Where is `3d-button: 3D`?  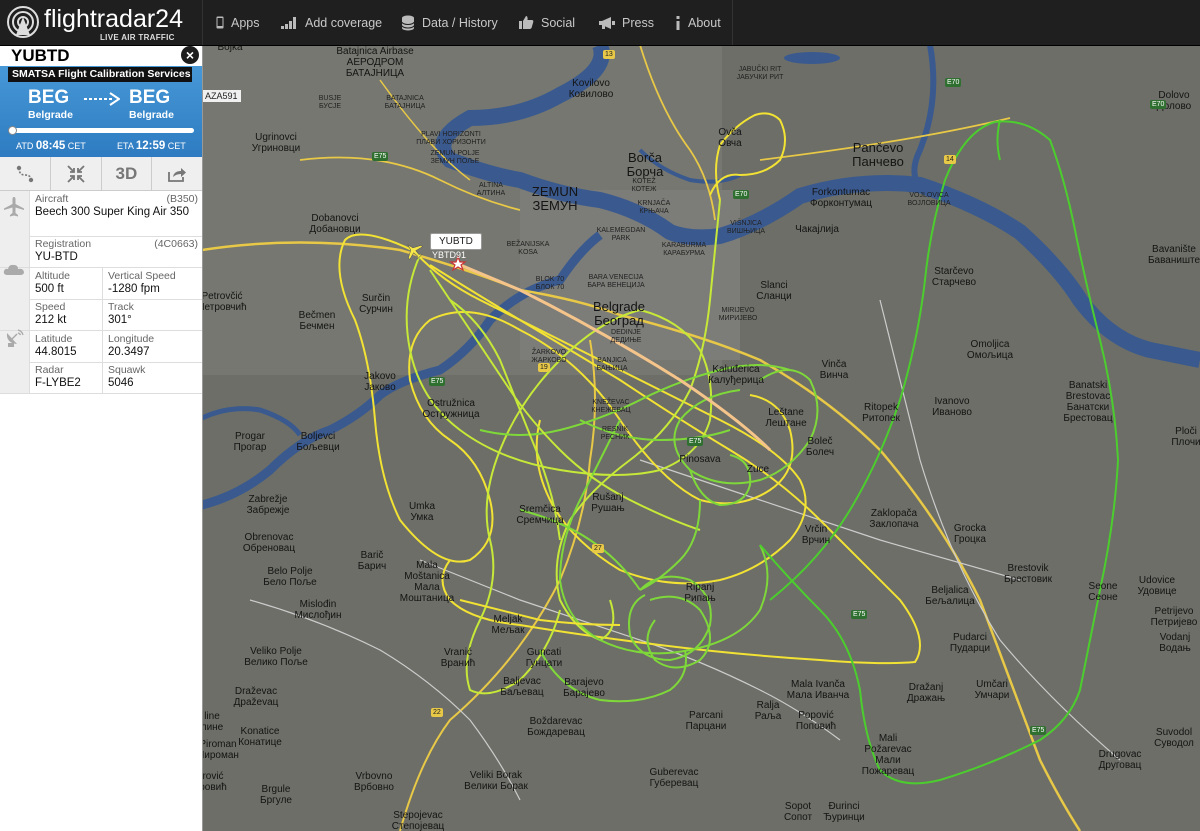 3d-button: 3D is located at coordinates (127, 173).